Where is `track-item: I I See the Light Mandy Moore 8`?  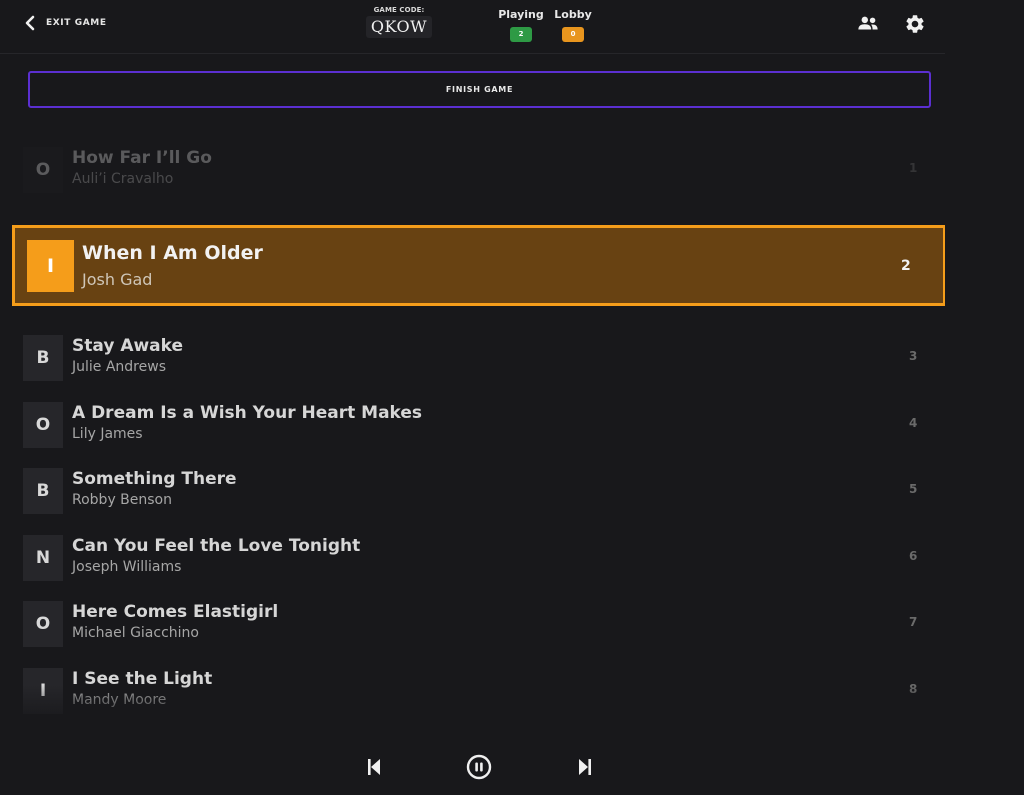
track-item: I I See the Light Mandy Moore 8 is located at coordinates (484, 691).